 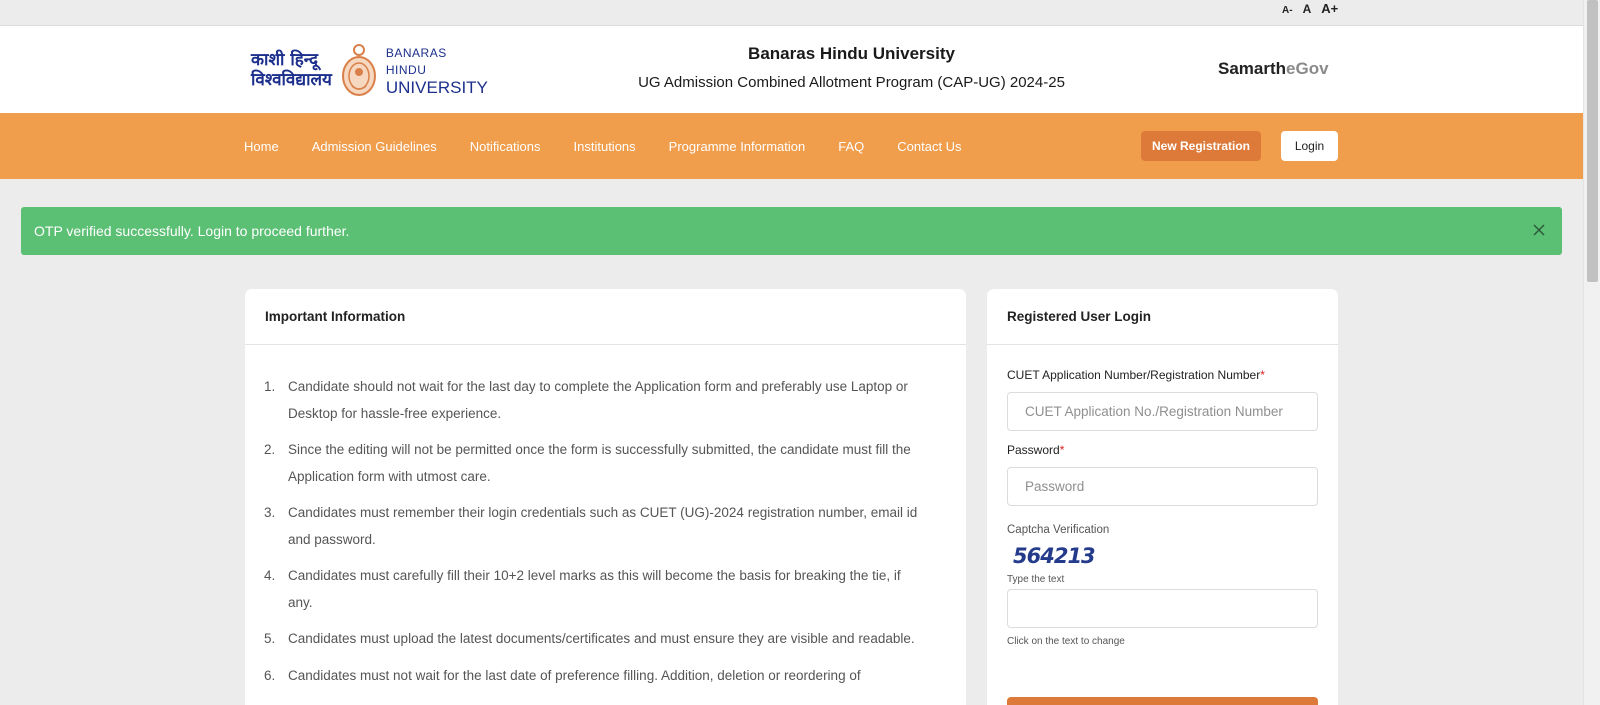 I want to click on password-label-text: Password, so click(x=1033, y=450).